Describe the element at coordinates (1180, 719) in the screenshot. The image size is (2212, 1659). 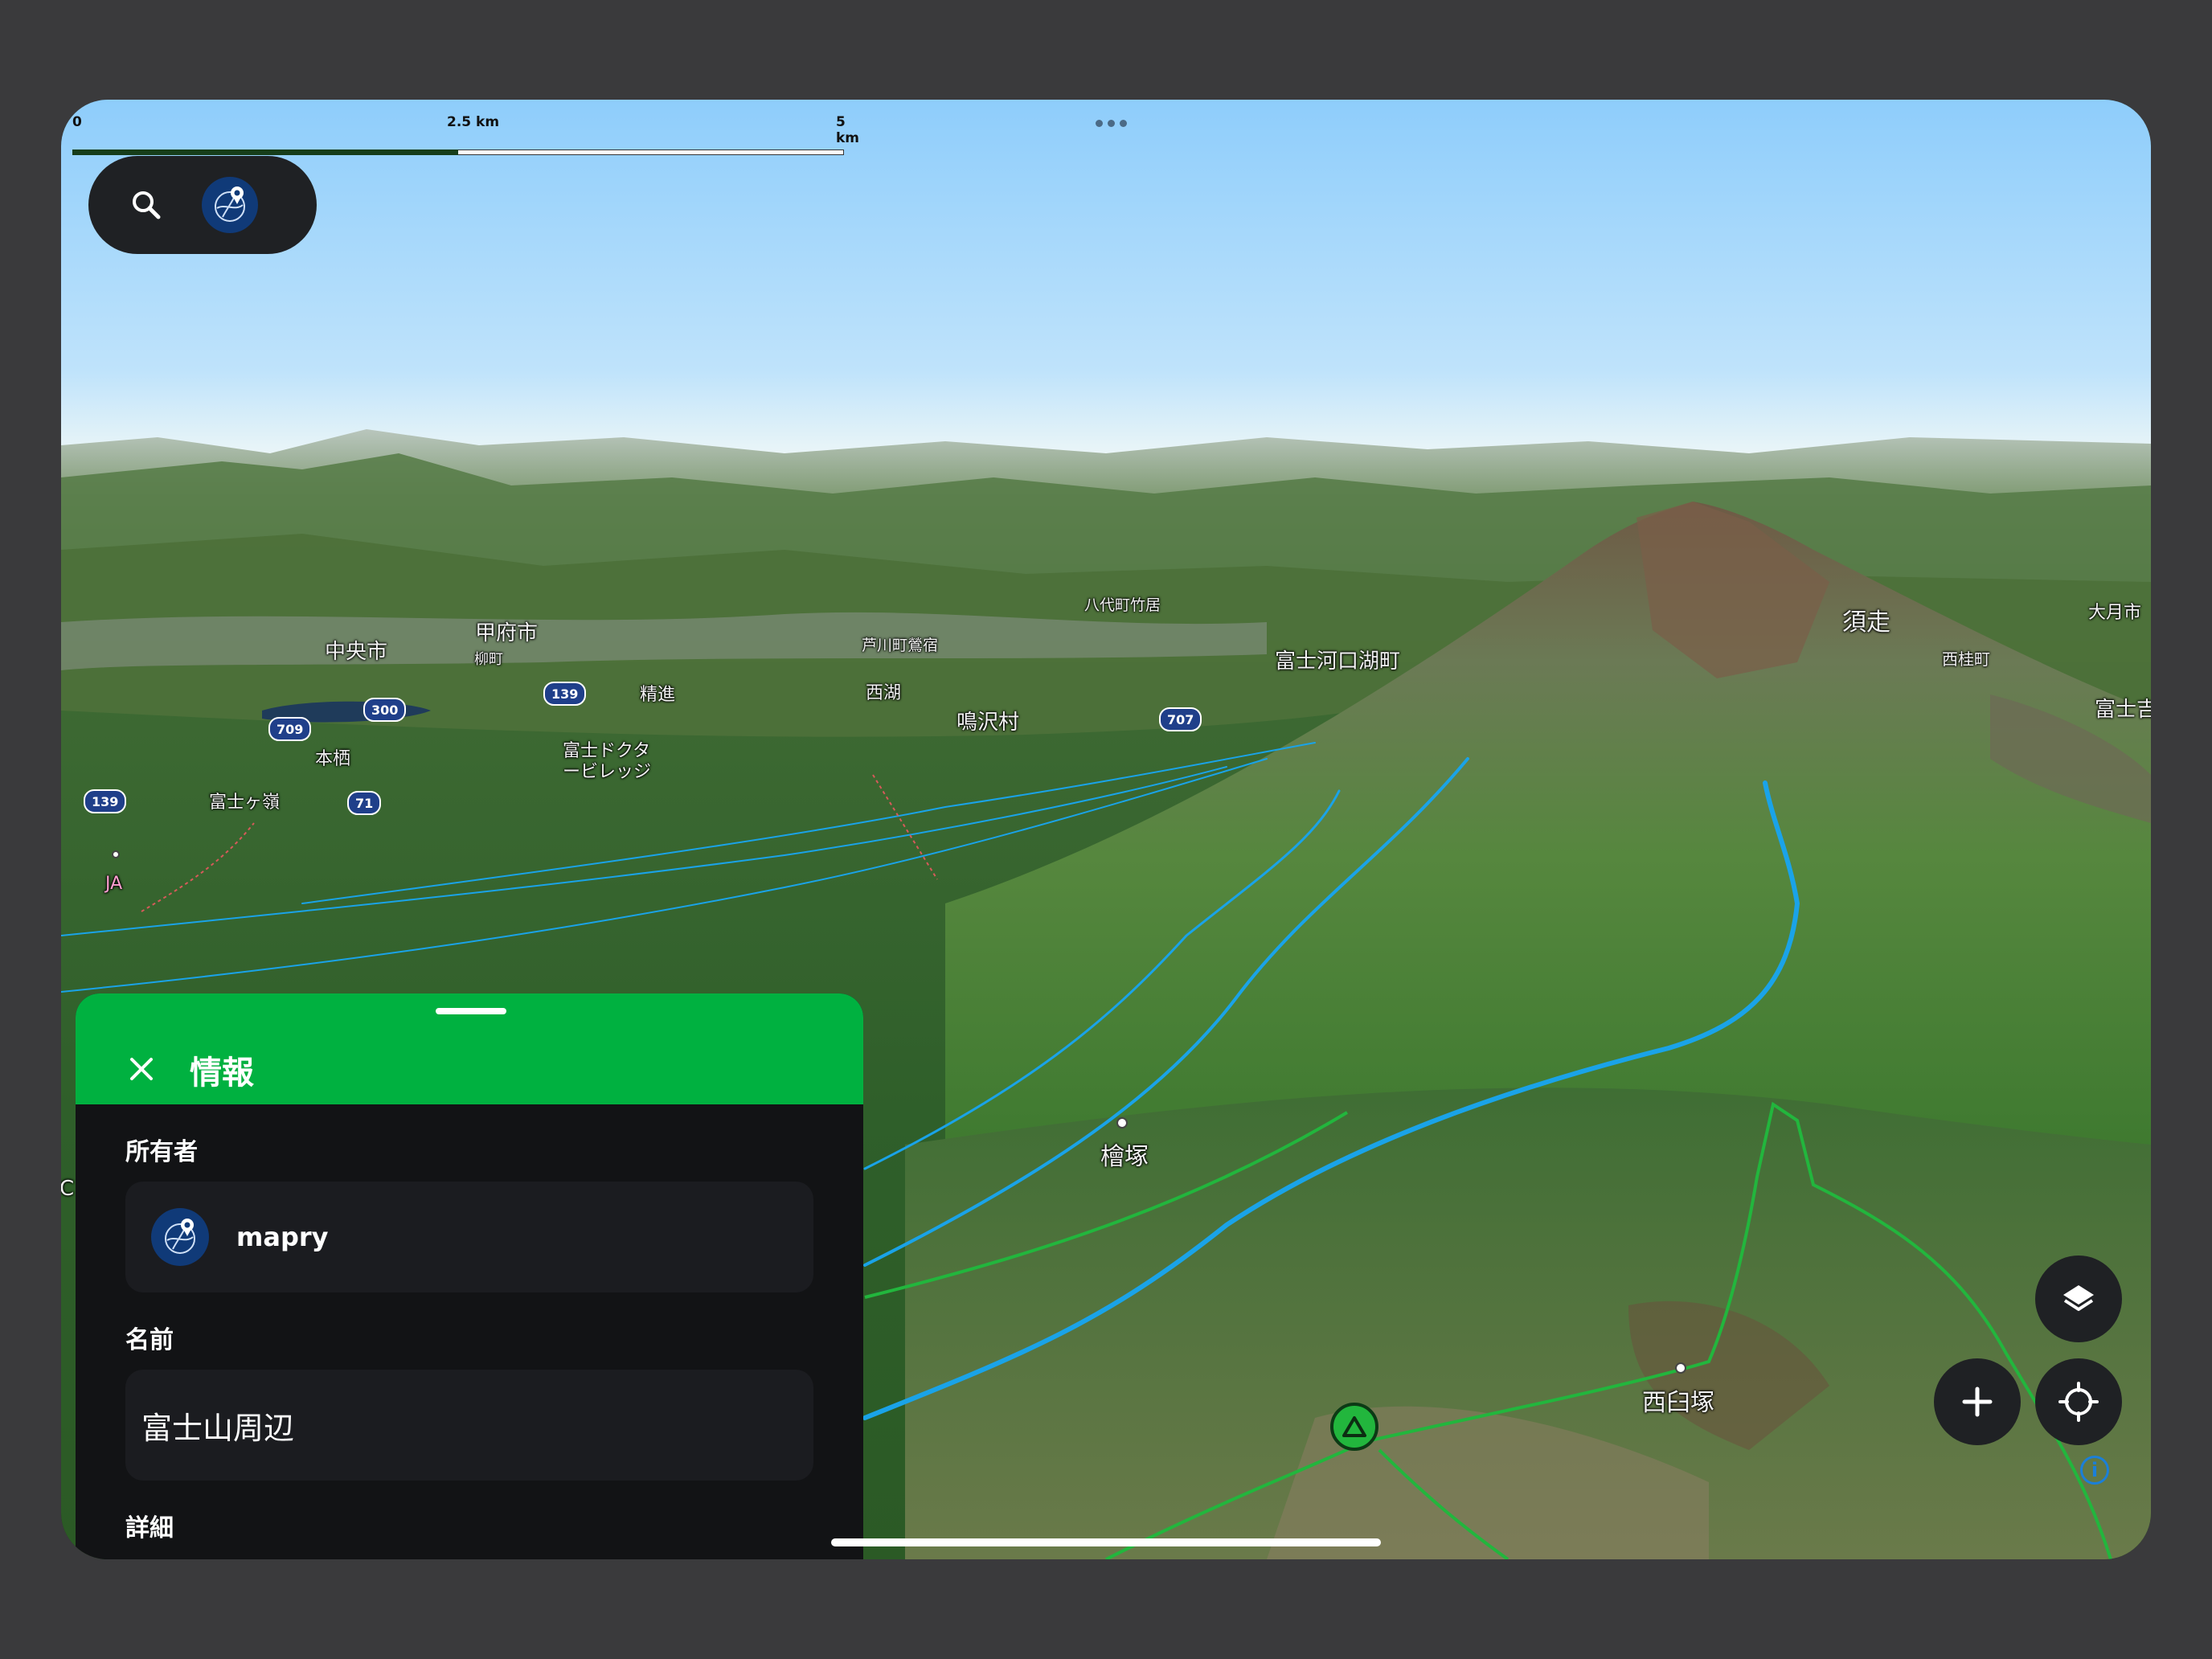
I see `road-shield: 707` at that location.